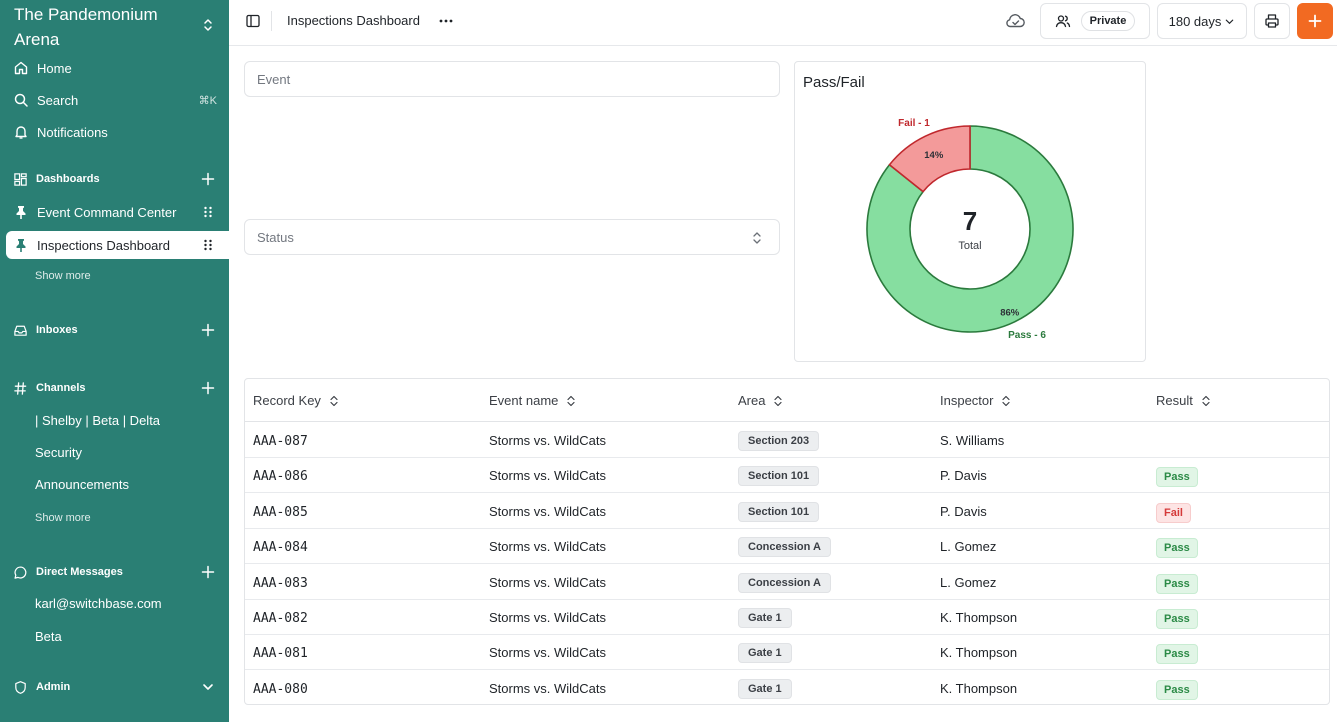 The width and height of the screenshot is (1337, 722). What do you see at coordinates (963, 511) in the screenshot?
I see `inspector-cell: P. Davis` at bounding box center [963, 511].